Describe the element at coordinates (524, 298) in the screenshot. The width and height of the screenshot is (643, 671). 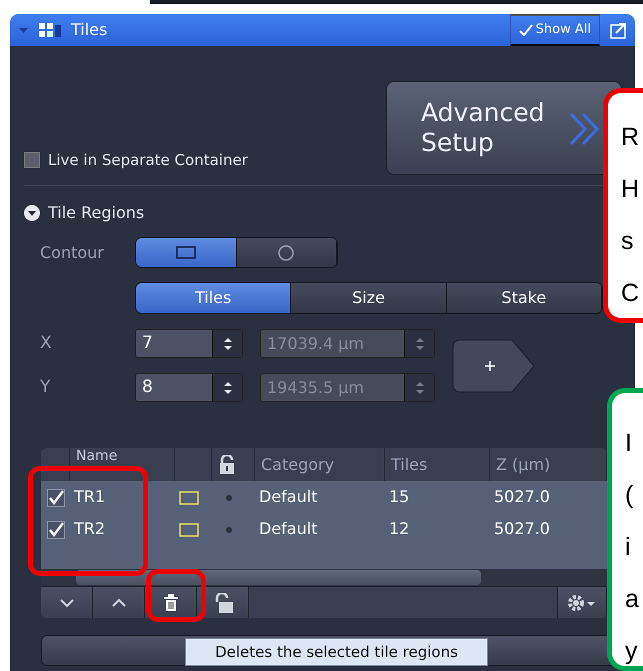
I see `mode-tab: Stake` at that location.